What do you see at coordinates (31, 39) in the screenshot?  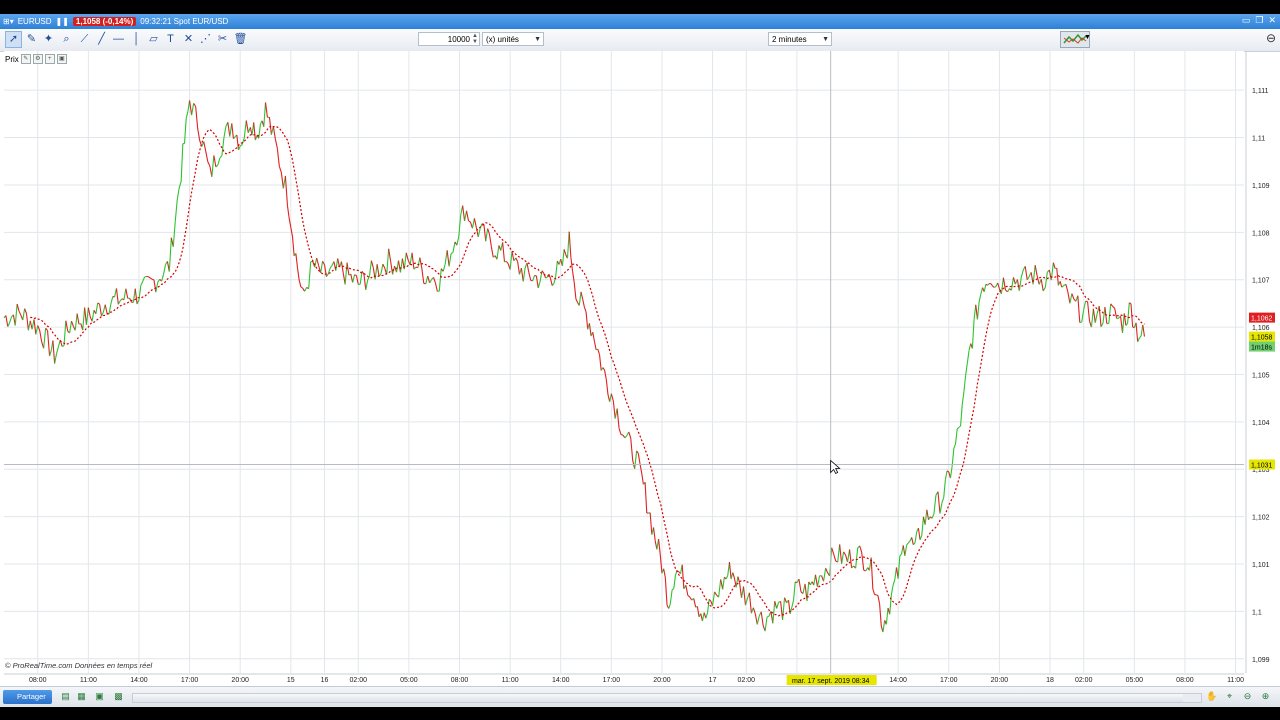 I see `pencil-tool-icon: ✎` at bounding box center [31, 39].